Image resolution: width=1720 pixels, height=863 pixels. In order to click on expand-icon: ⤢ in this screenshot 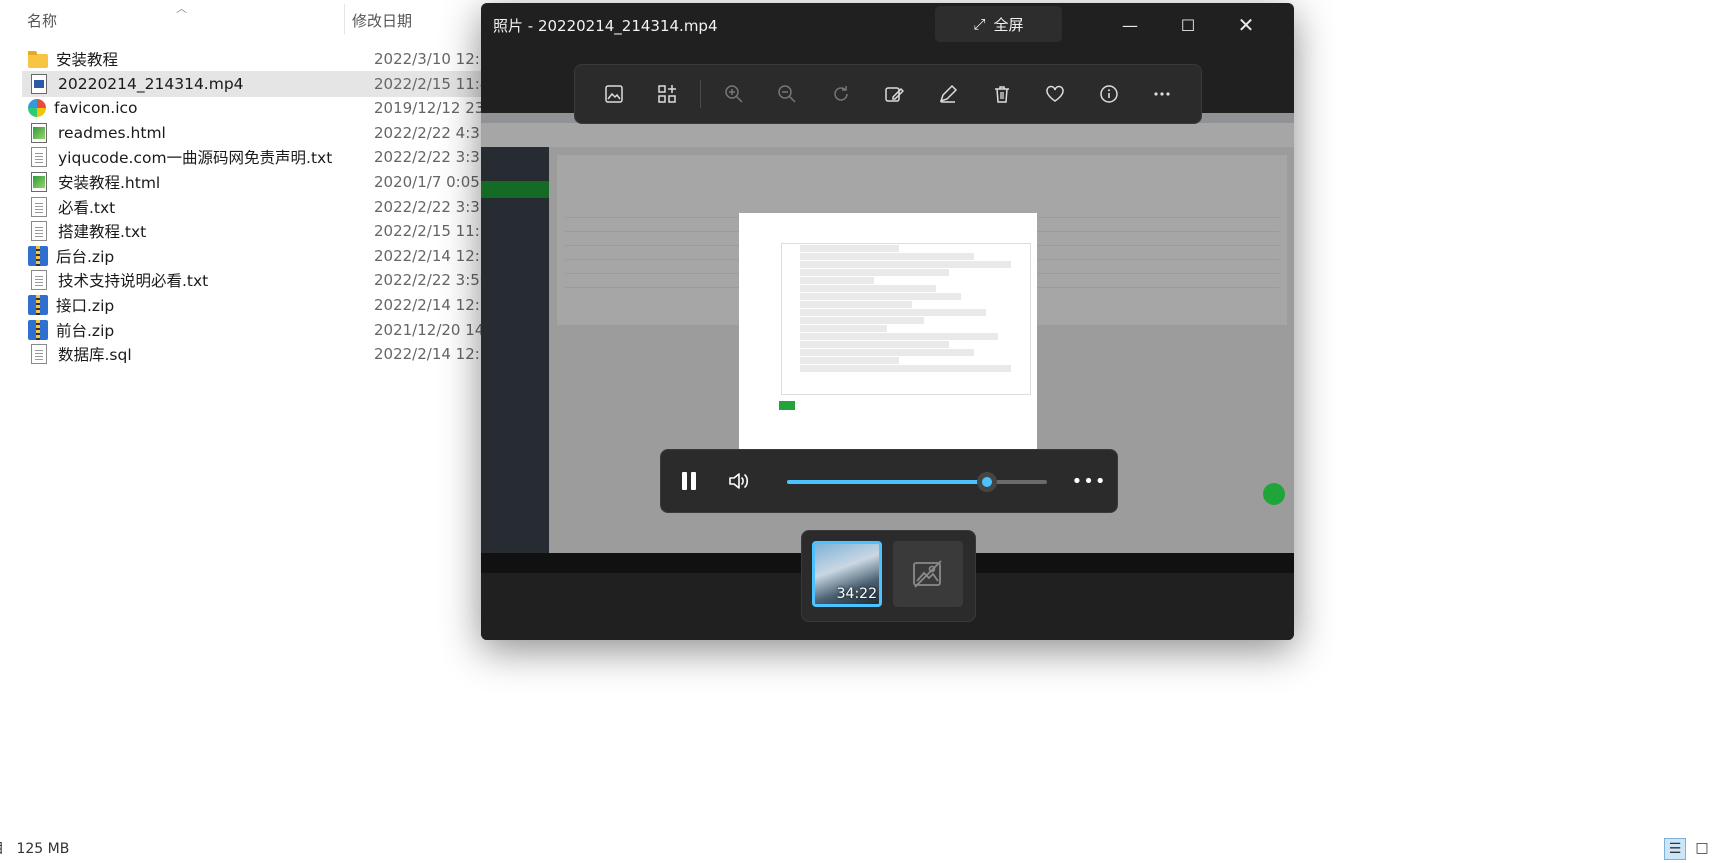, I will do `click(979, 24)`.